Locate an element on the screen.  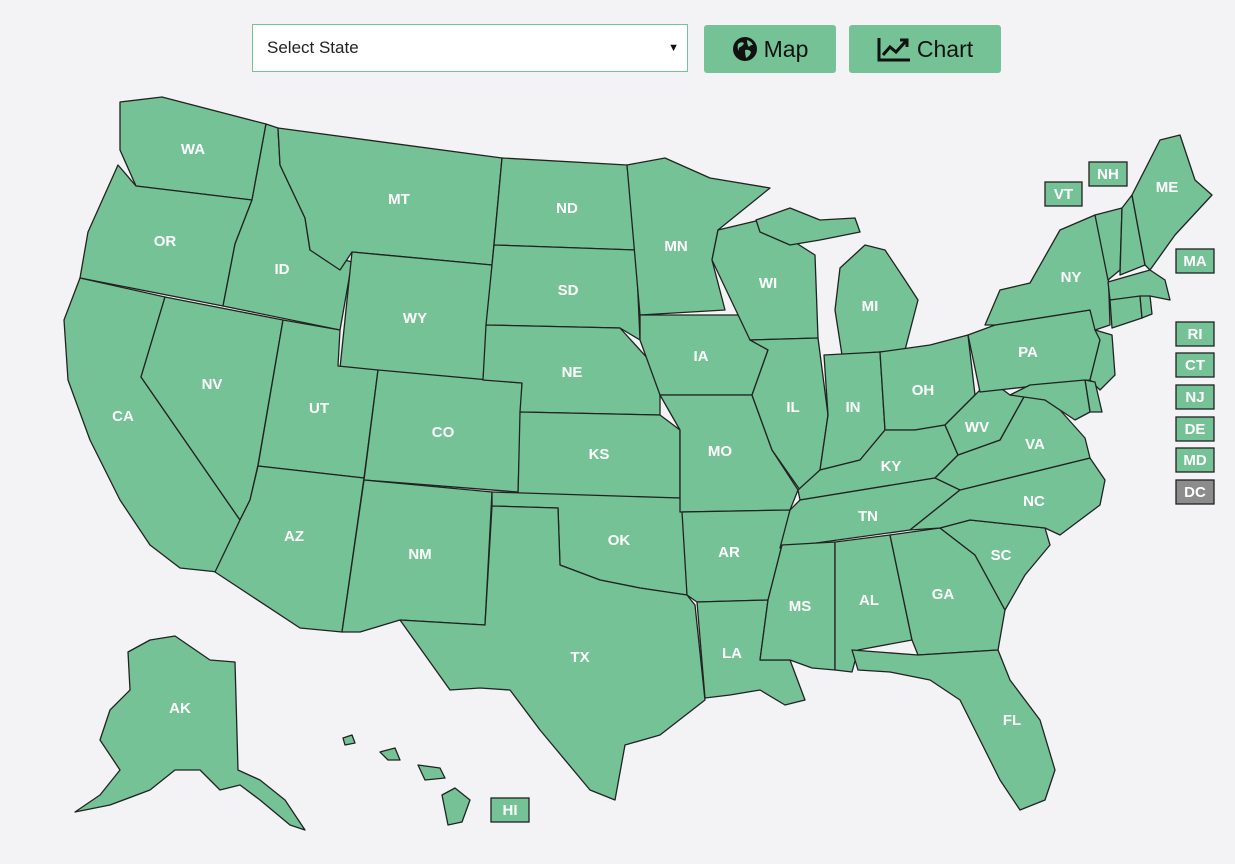
state-nm is located at coordinates (417, 556).